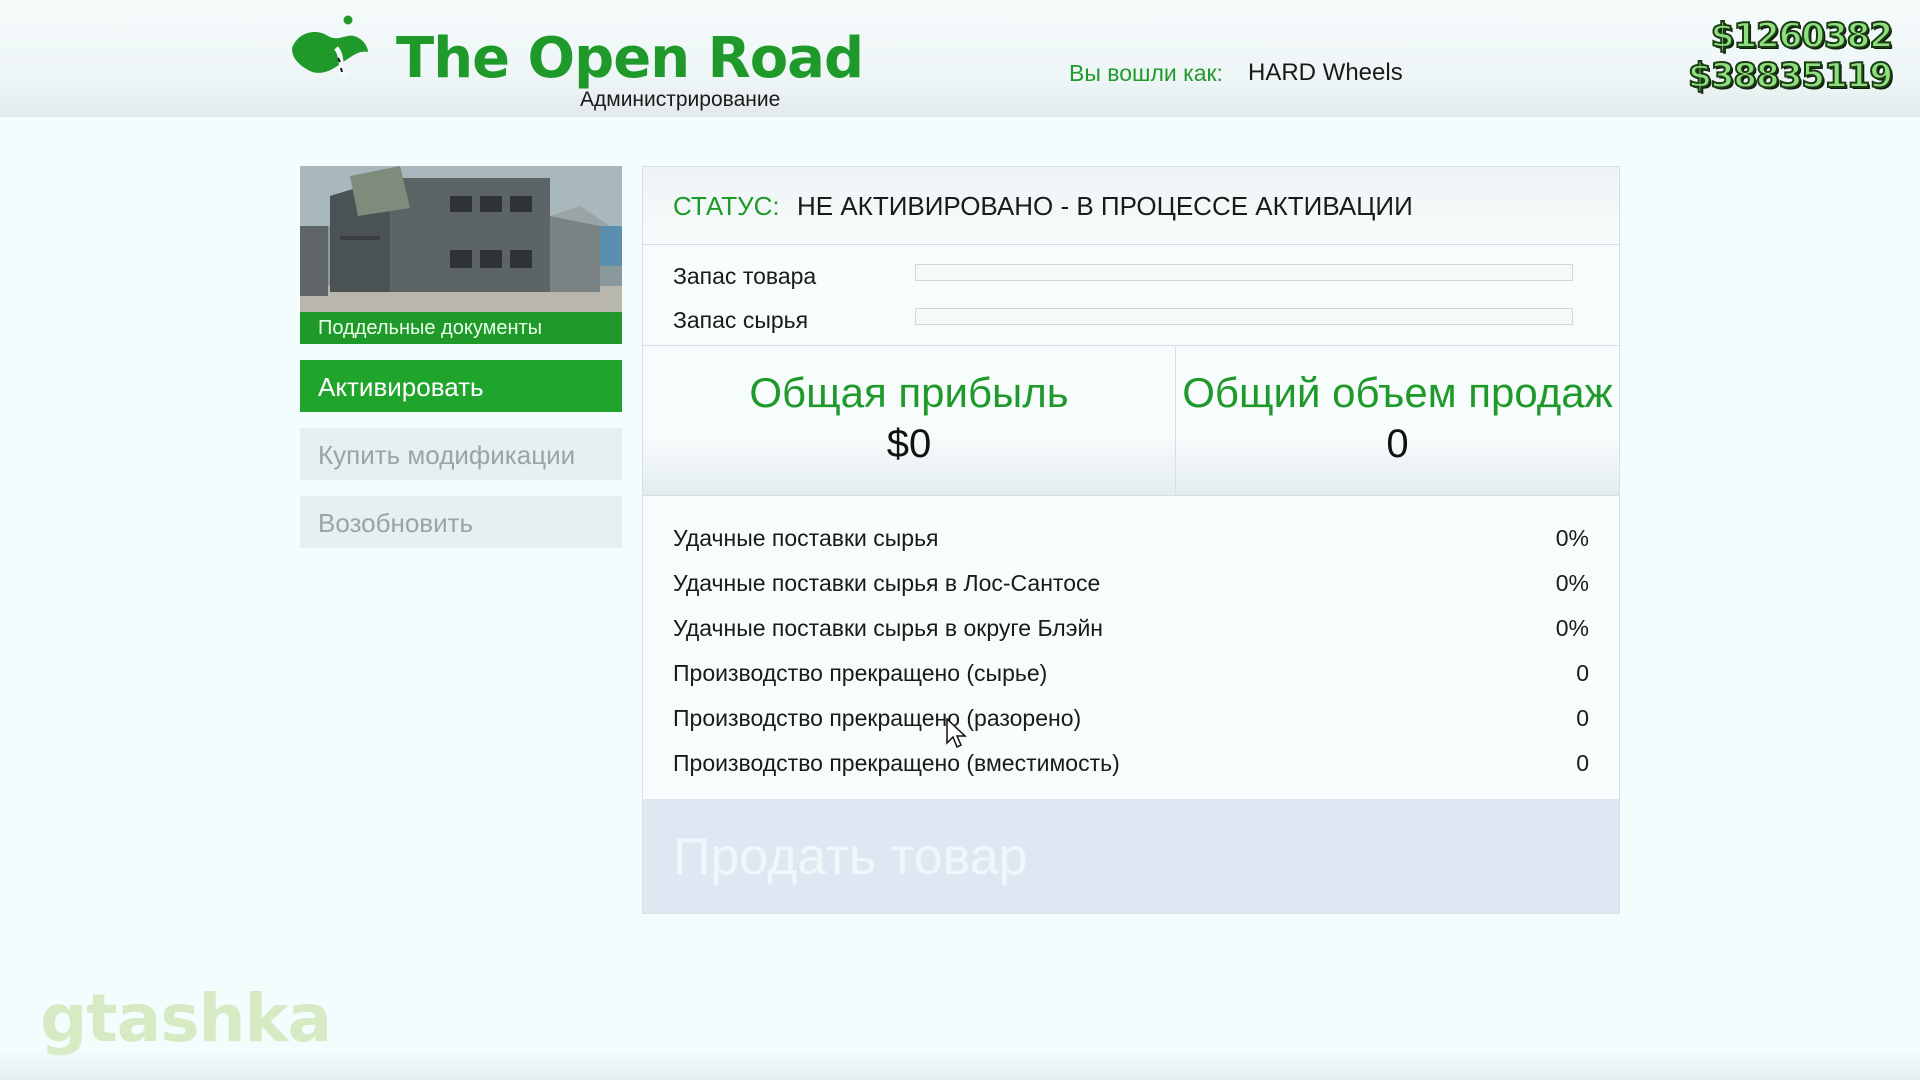  Describe the element at coordinates (1397, 444) in the screenshot. I see `total-sales-value: 0` at that location.